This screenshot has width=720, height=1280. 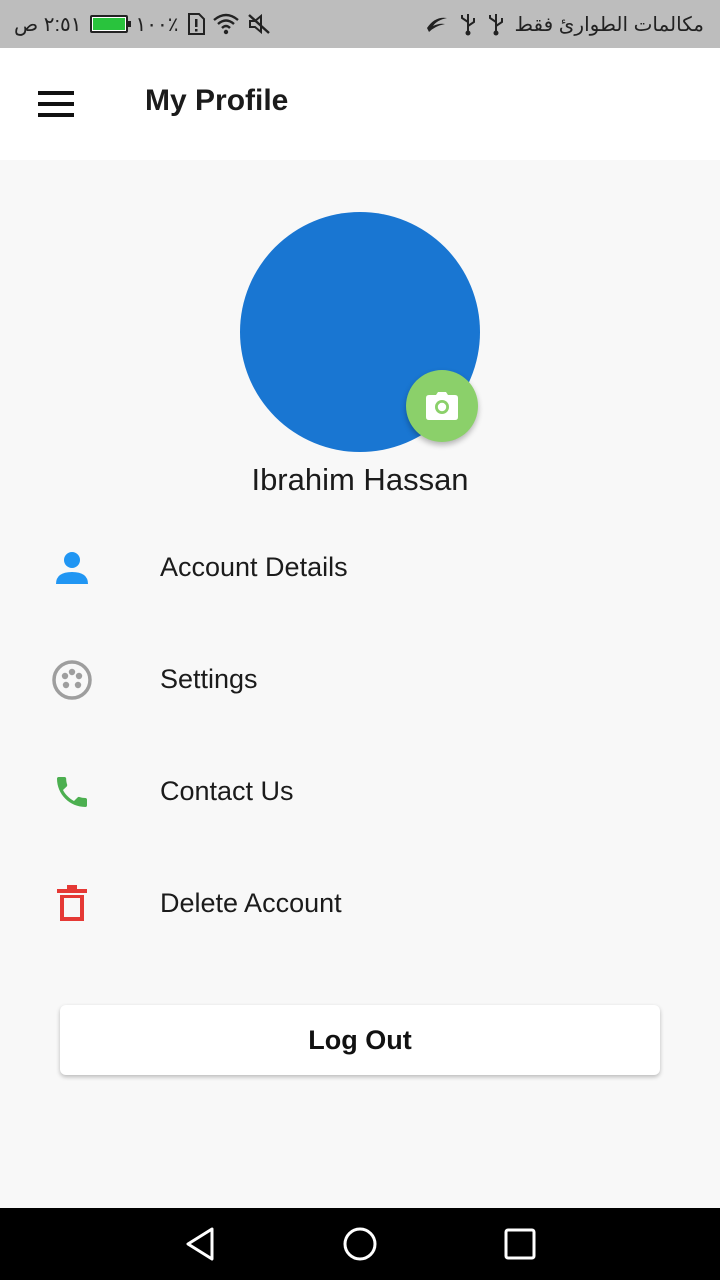 I want to click on menu-item-settings: Settings, so click(x=360, y=680).